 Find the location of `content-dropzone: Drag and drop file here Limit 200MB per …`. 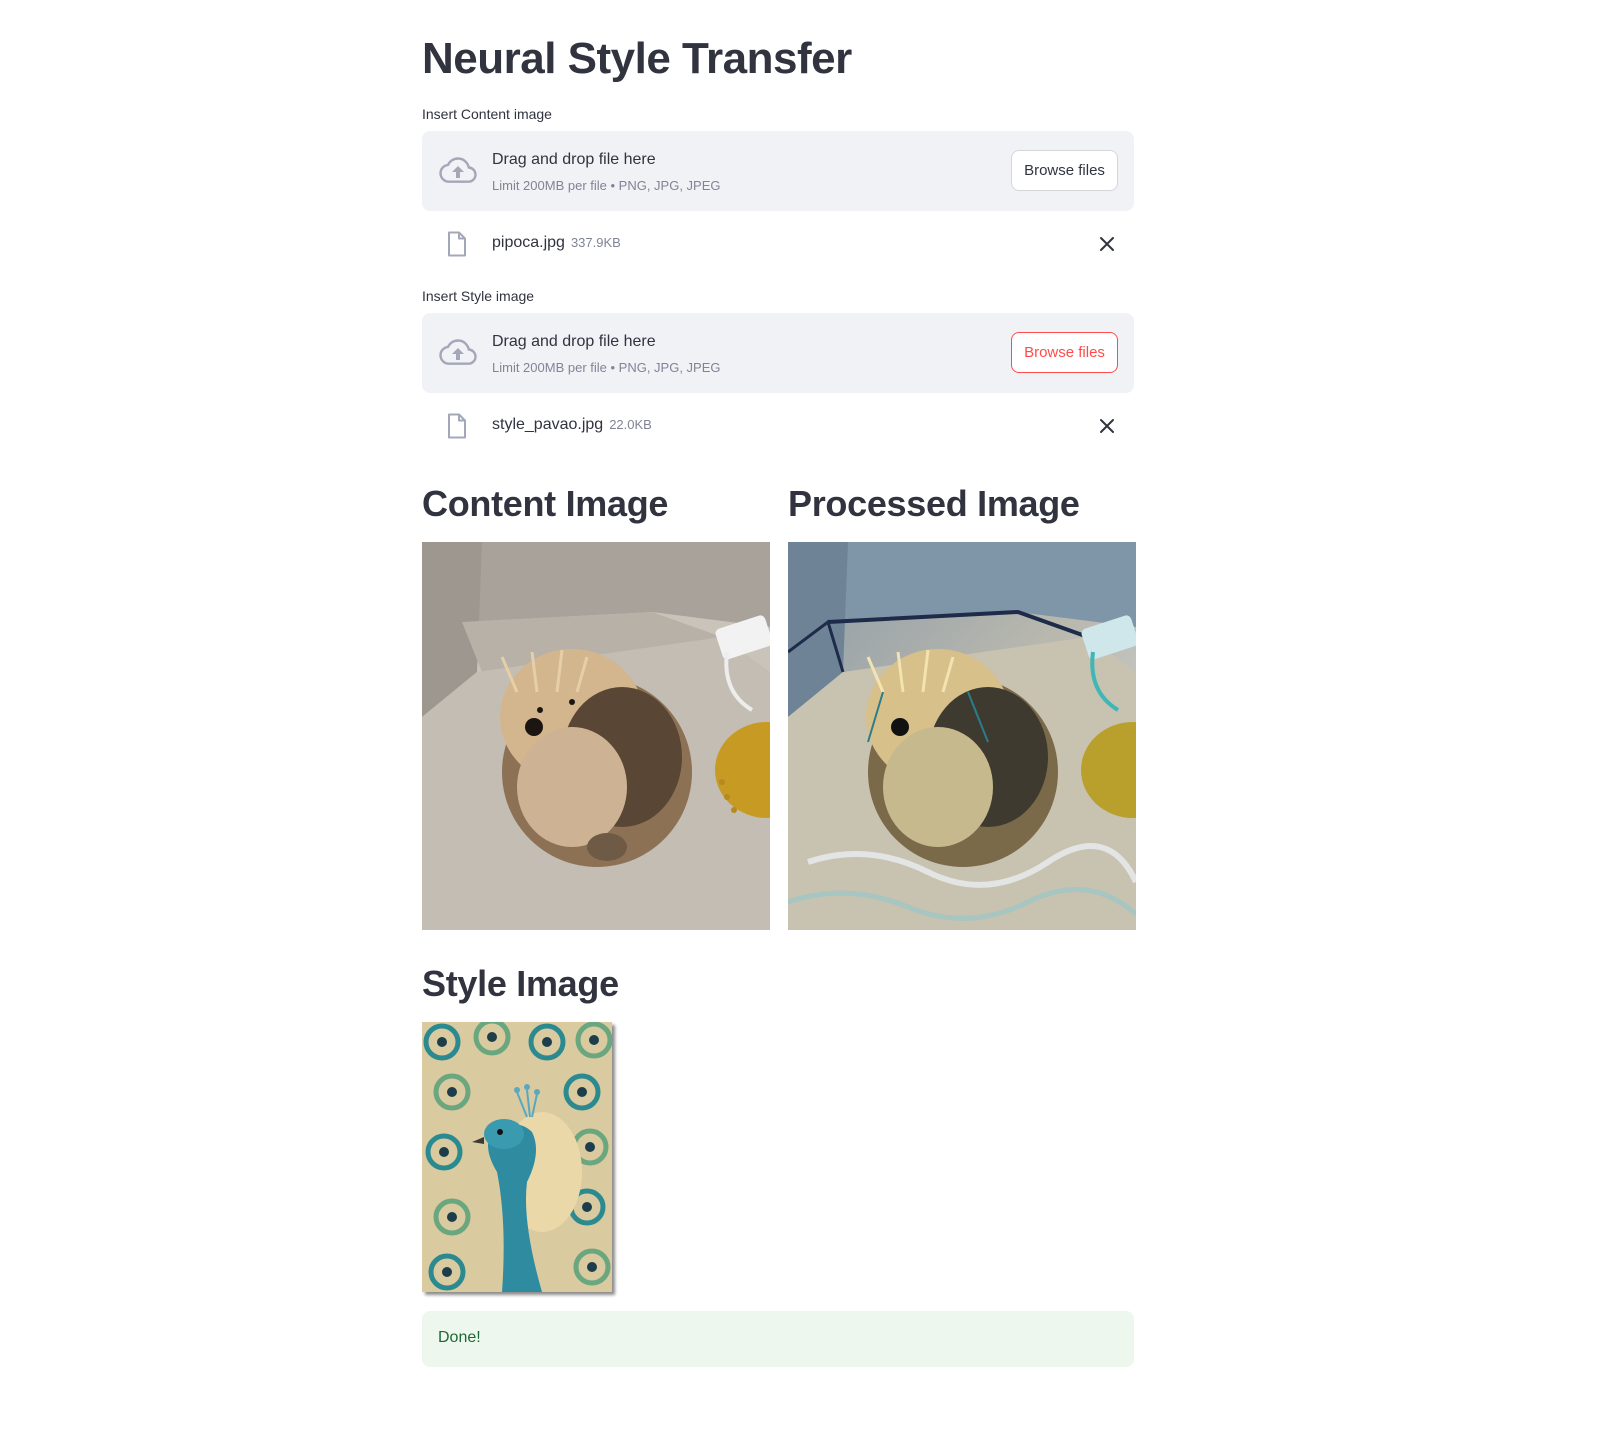

content-dropzone: Drag and drop file here Limit 200MB per … is located at coordinates (778, 171).